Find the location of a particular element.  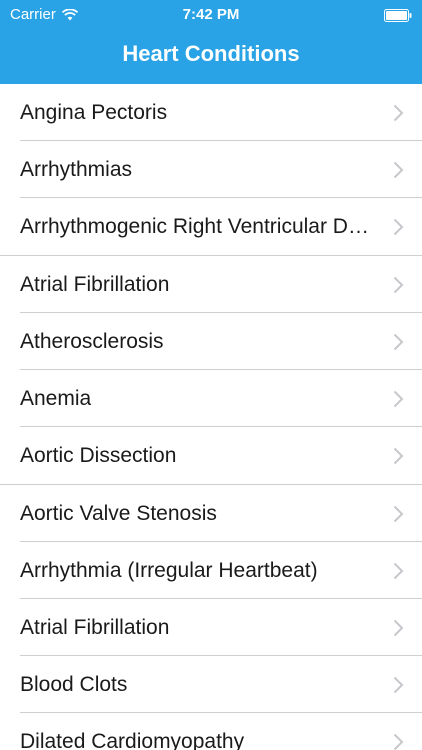

list-item-label: Arrhythmia (Irregular Heartbeat) is located at coordinates (169, 570).